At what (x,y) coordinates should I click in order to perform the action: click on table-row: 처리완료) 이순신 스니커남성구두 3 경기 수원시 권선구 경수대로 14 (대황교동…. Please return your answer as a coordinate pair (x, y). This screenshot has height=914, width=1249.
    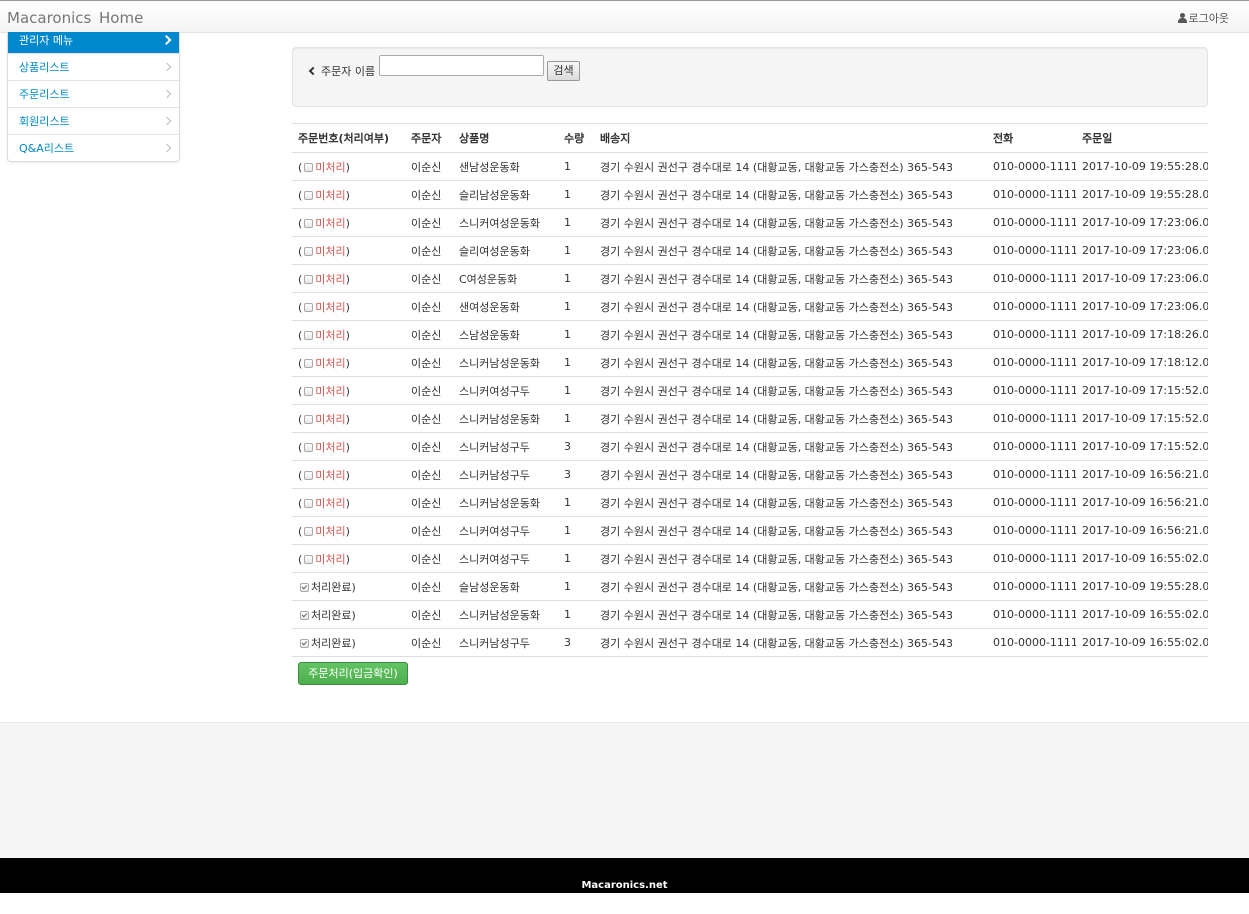
    Looking at the image, I should click on (750, 642).